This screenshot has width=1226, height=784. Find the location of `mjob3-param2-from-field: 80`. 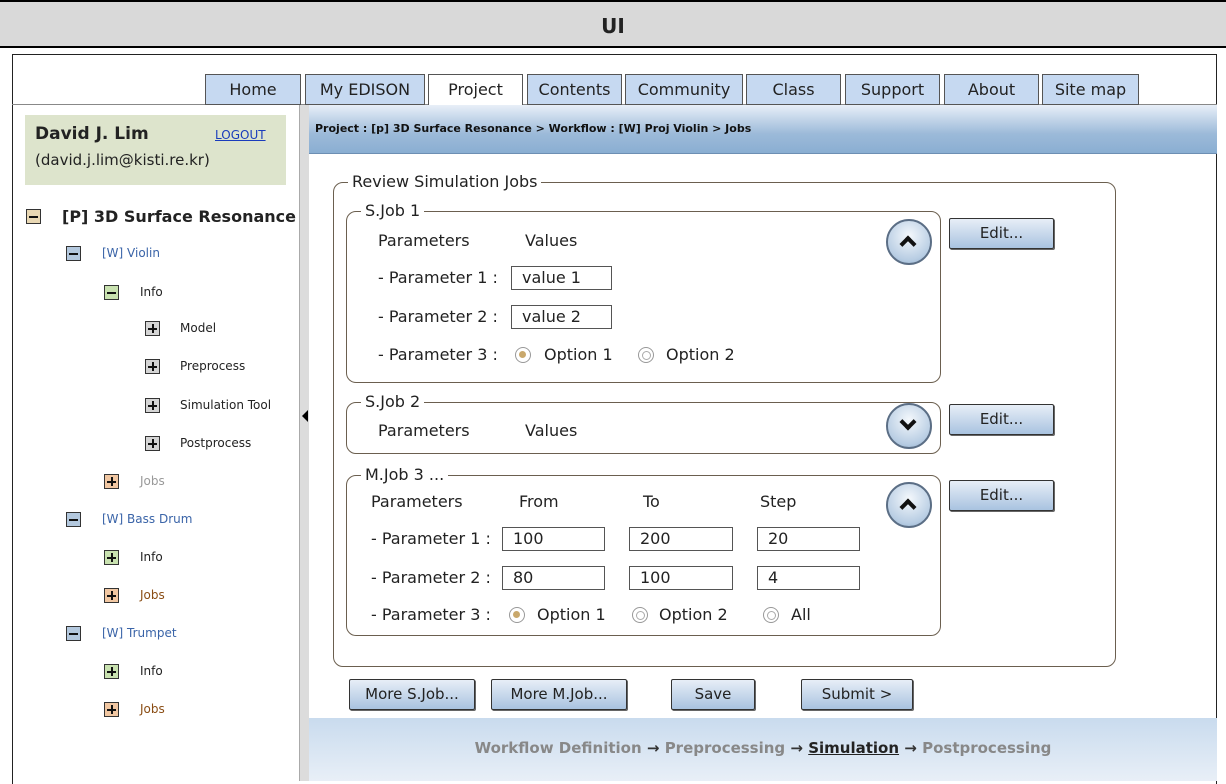

mjob3-param2-from-field: 80 is located at coordinates (553, 578).